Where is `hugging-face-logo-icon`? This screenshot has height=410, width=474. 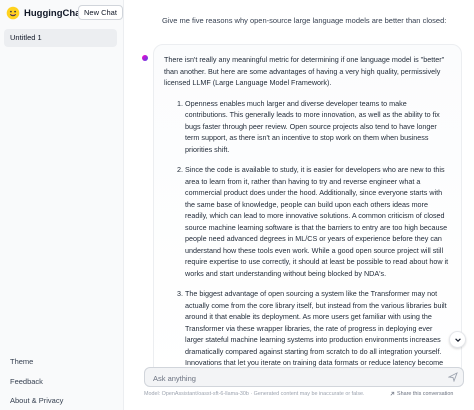 hugging-face-logo-icon is located at coordinates (13, 13).